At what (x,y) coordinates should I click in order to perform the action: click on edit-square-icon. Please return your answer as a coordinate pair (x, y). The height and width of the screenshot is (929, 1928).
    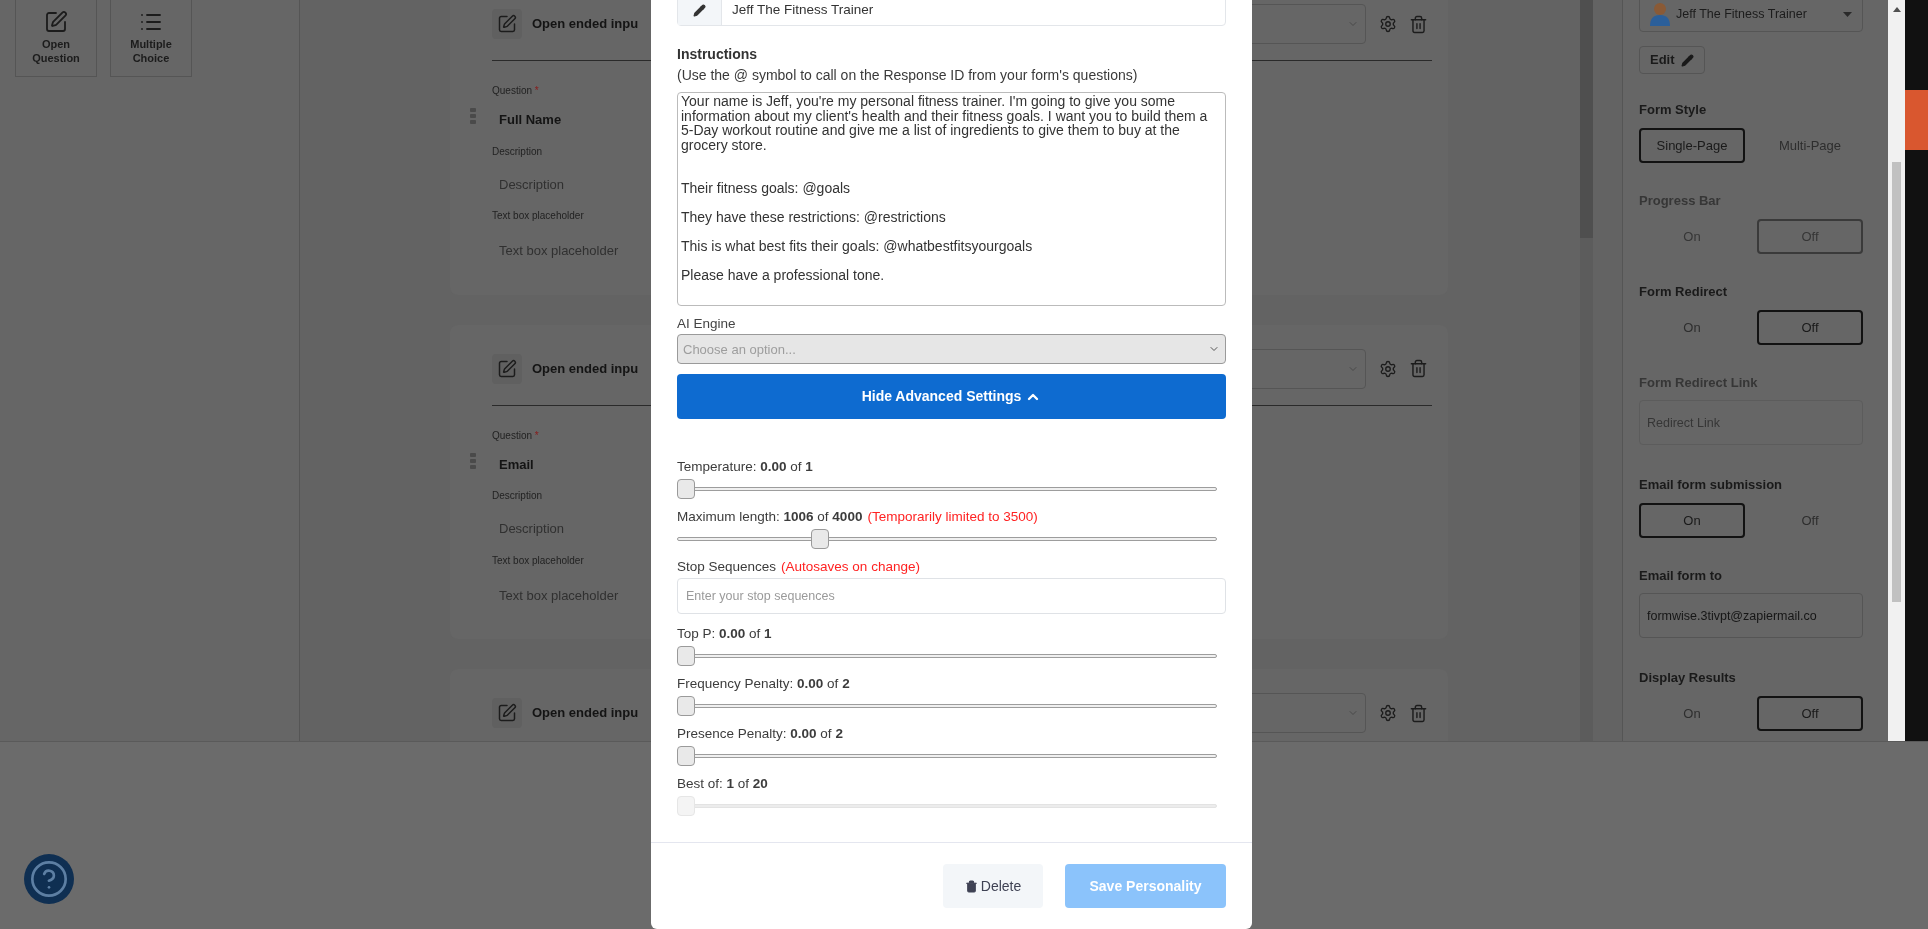
    Looking at the image, I should click on (56, 22).